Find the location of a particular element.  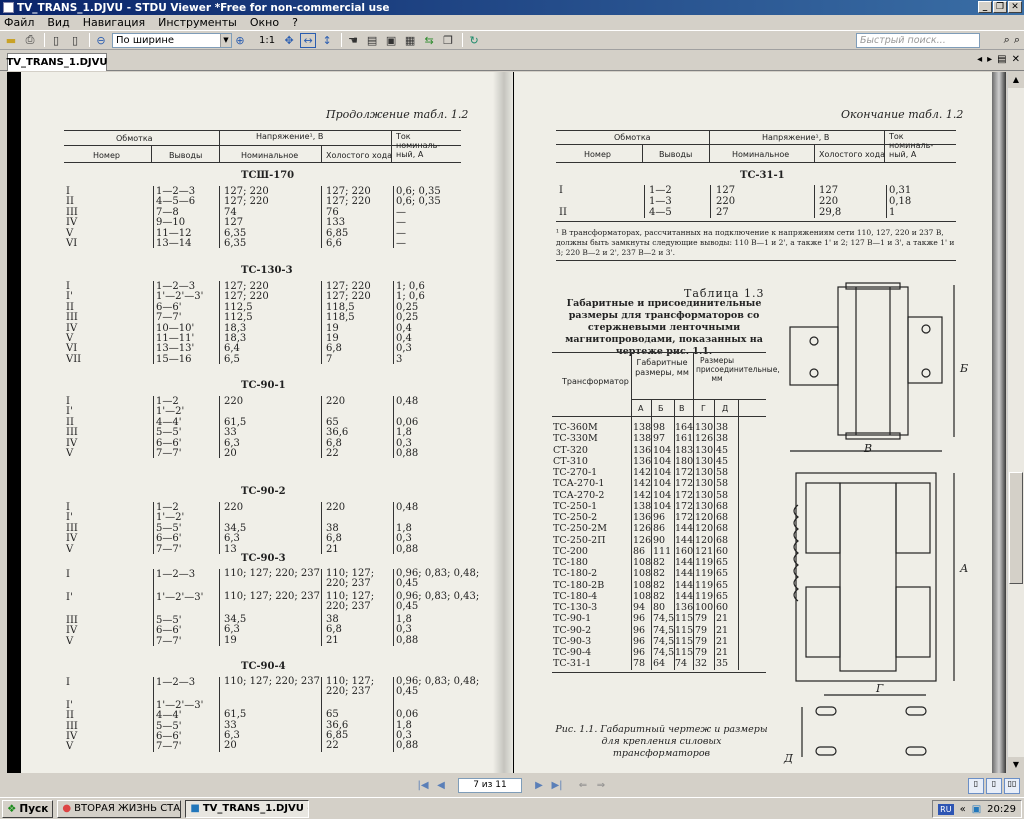

cell-number: V is located at coordinates (70, 233).